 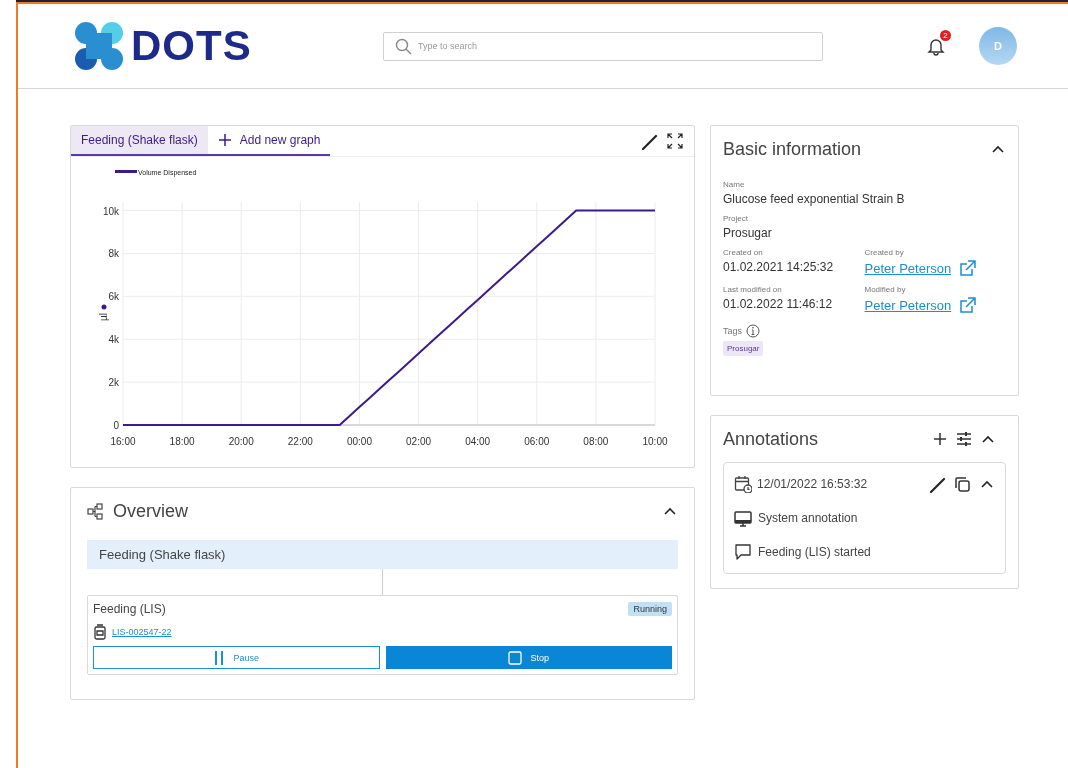 I want to click on info-icon, so click(x=753, y=331).